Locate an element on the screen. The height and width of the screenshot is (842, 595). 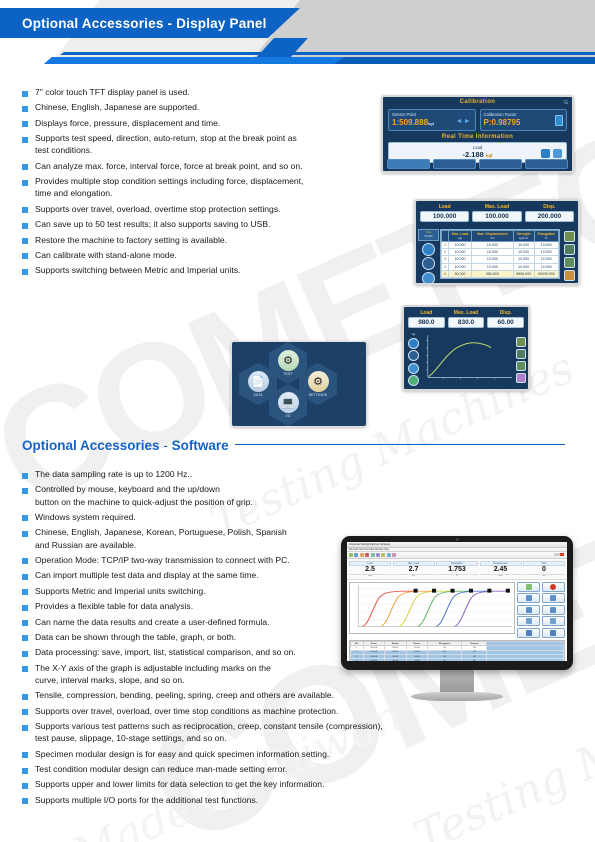
table-row: 5 50.000 980.800 9898.000 90909.000 is located at coordinates (500, 273).